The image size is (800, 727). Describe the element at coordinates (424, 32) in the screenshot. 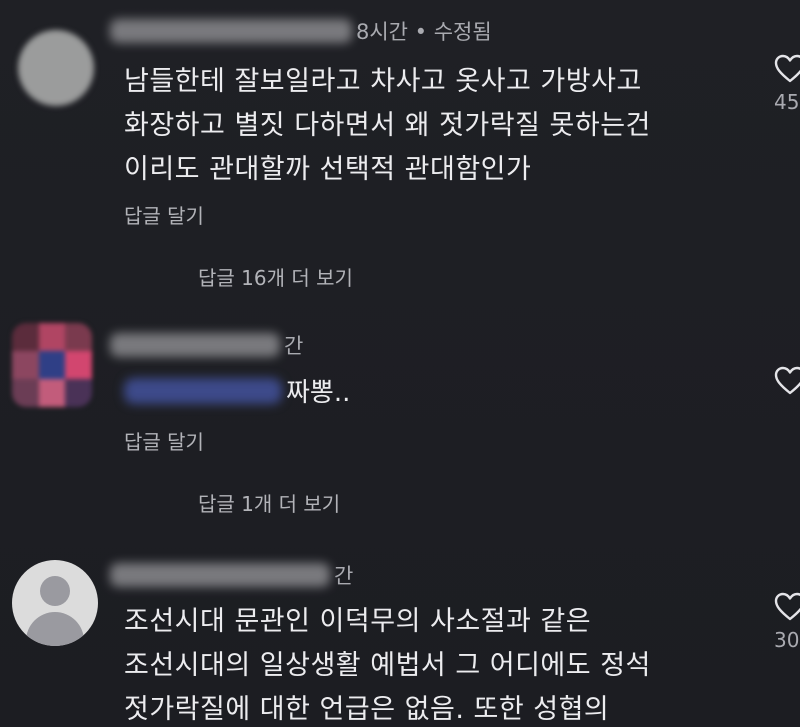

I see `comment-time: 8시간 • 수정됨` at that location.